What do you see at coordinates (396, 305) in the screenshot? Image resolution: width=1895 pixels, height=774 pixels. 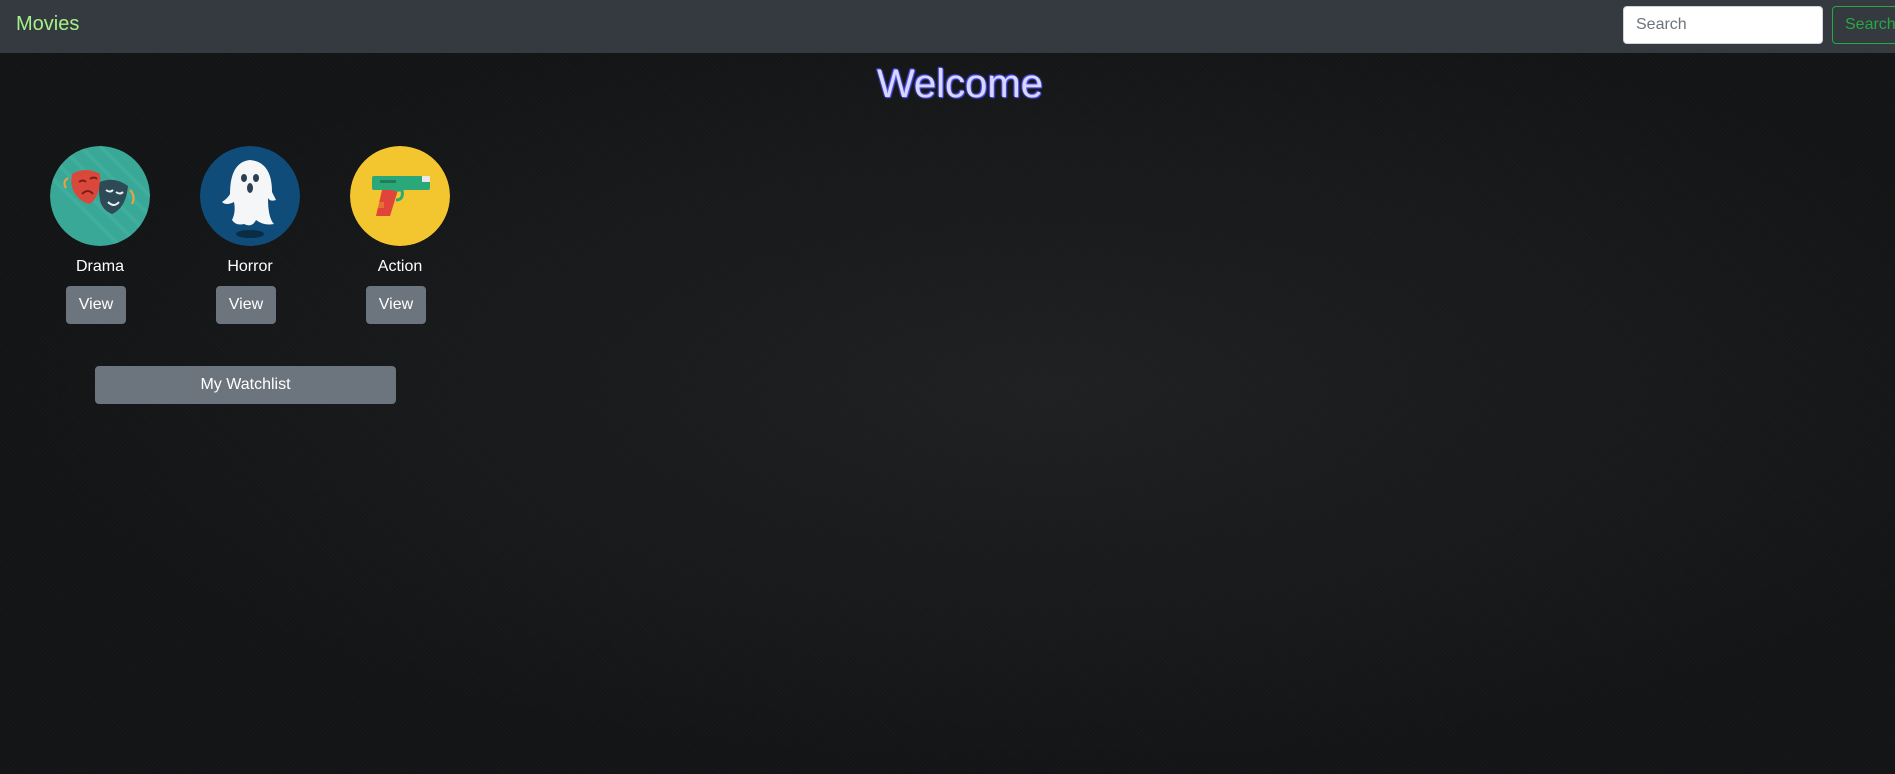 I see `view-action-button: View` at bounding box center [396, 305].